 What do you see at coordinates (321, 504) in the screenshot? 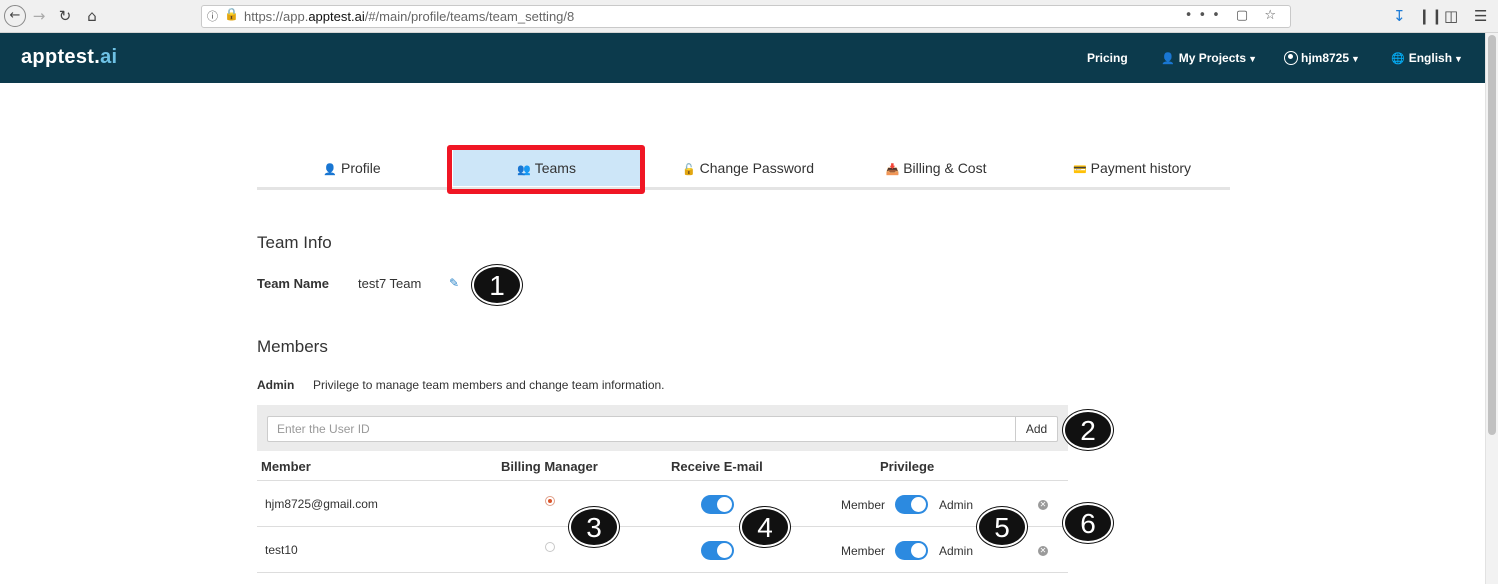
I see `member-id: hjm8725@gmail.com` at bounding box center [321, 504].